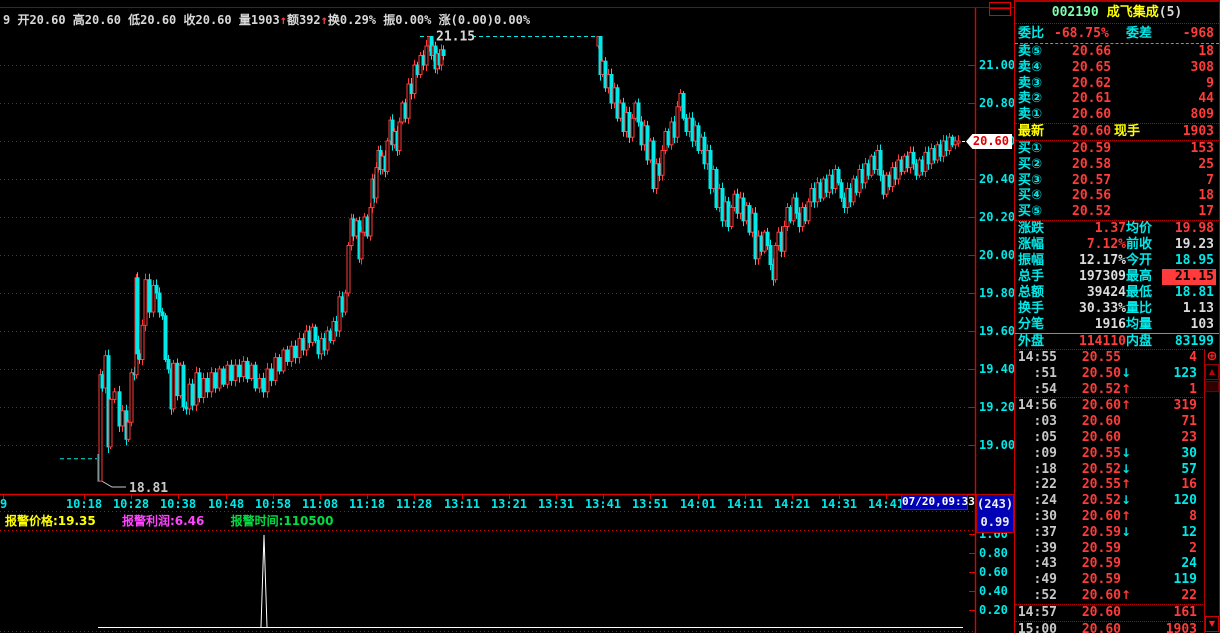  I want to click on stat-value: 39424, so click(1106, 292).